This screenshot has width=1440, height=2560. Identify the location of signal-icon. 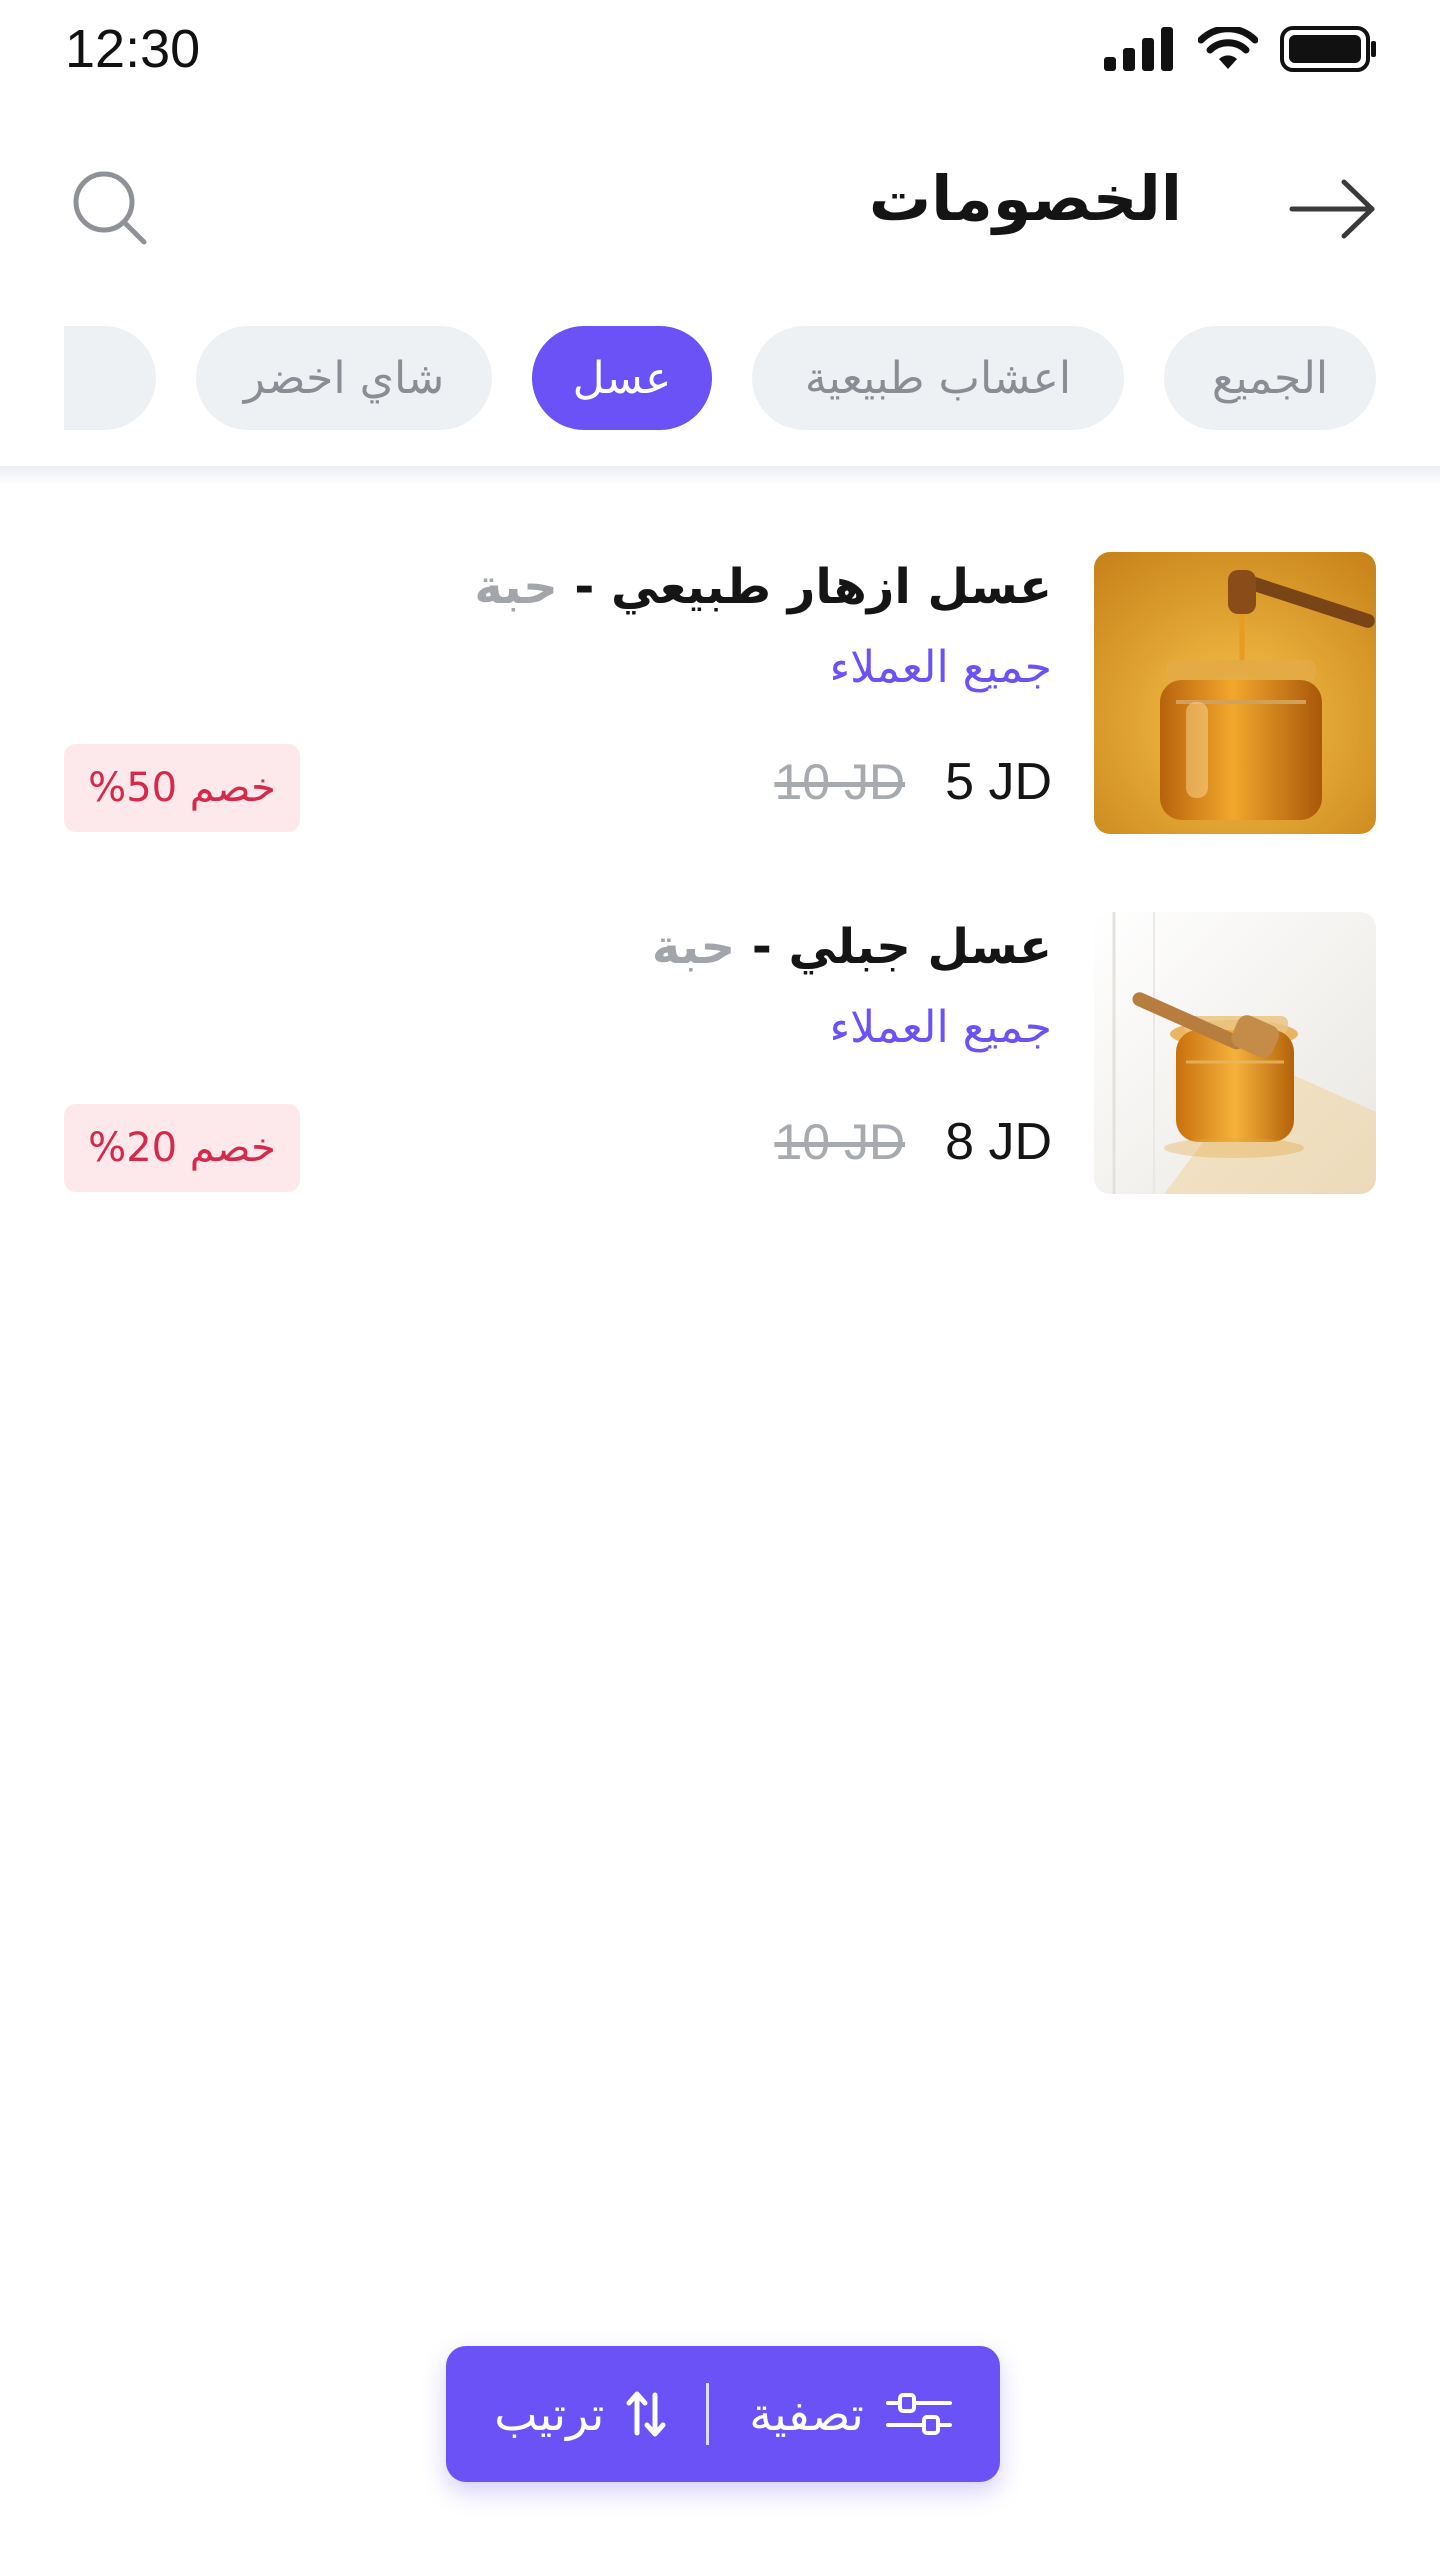
(1138, 49).